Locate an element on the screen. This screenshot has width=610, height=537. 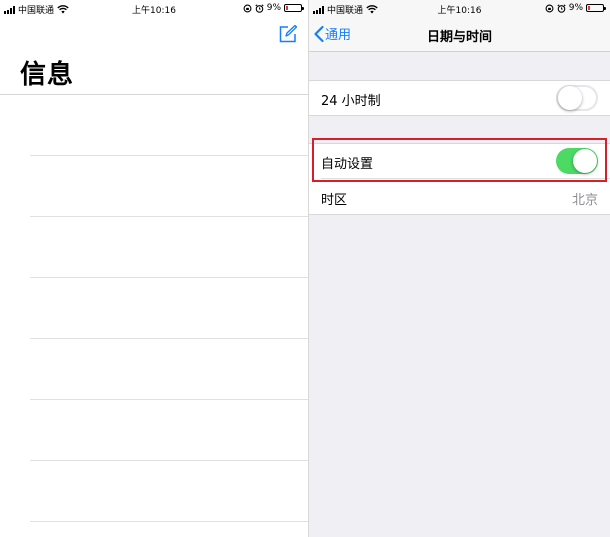
compose-icon is located at coordinates (288, 34).